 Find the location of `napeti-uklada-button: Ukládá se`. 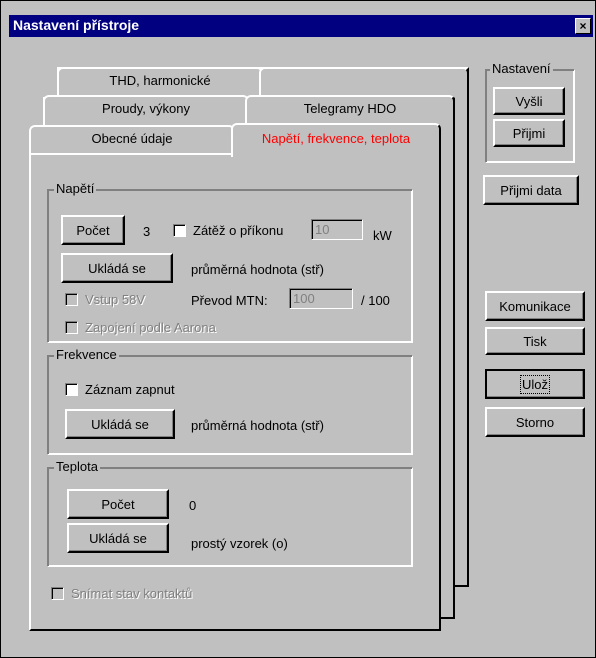

napeti-uklada-button: Ukládá se is located at coordinates (117, 268).